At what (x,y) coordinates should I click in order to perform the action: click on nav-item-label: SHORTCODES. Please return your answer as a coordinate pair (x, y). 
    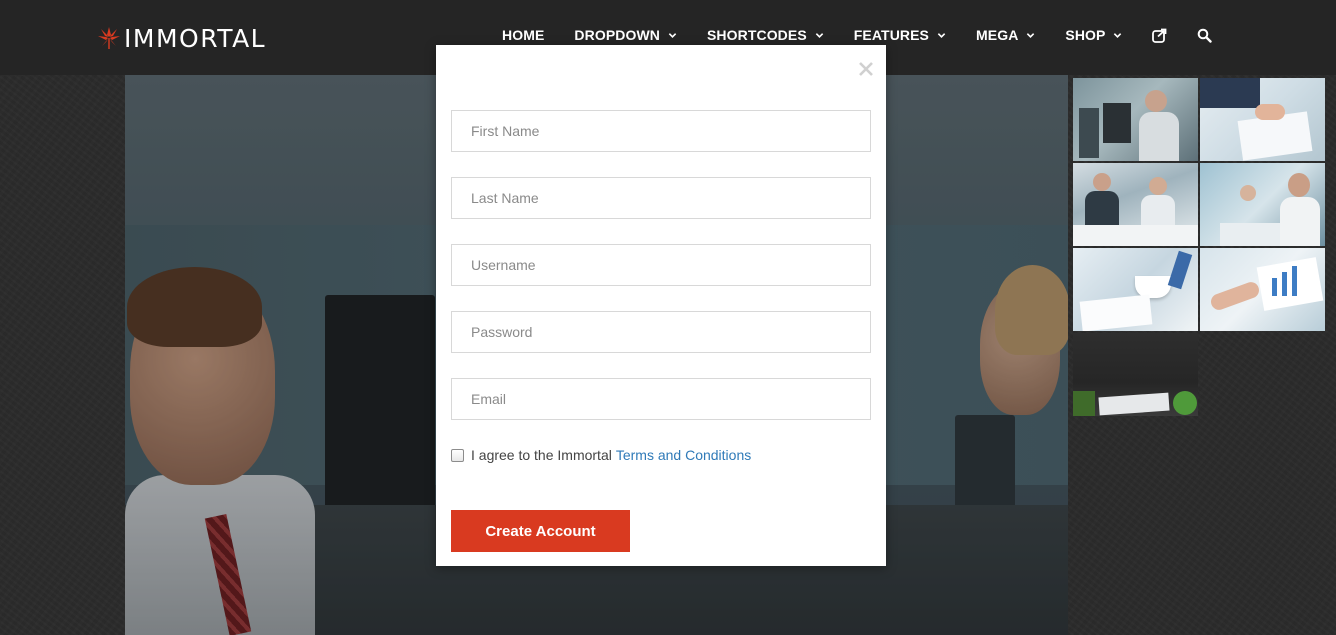
    Looking at the image, I should click on (756, 35).